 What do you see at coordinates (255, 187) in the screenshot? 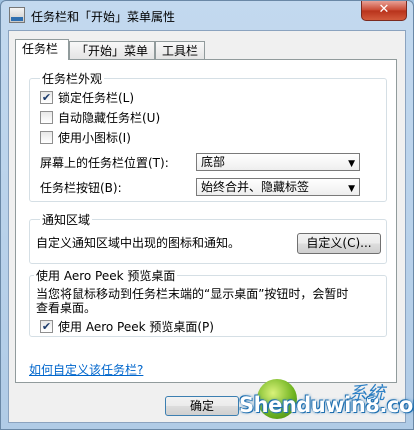
I see `buttons-value: 始终合并、隐藏标签` at bounding box center [255, 187].